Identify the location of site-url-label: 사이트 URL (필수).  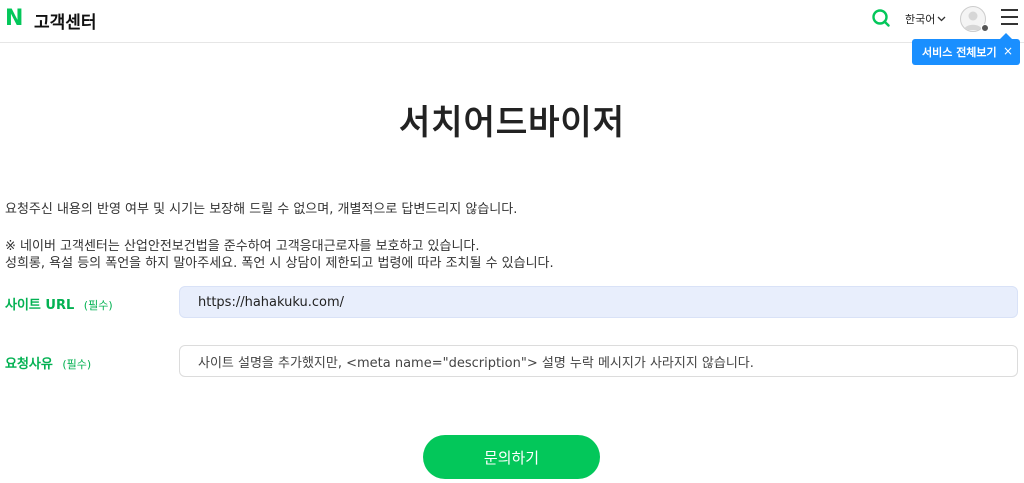
(59, 303).